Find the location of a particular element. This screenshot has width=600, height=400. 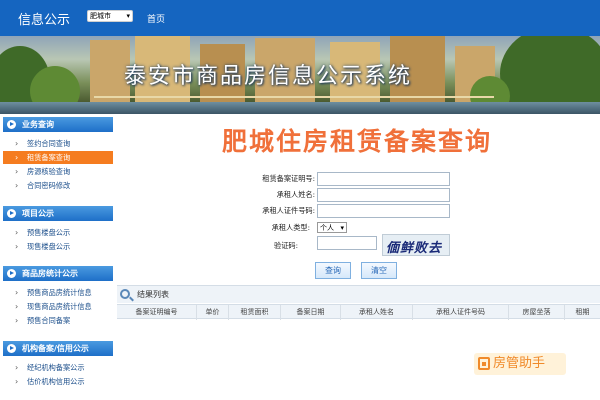

sidebar-item-presale-stats: › 预售商品房统计信息 is located at coordinates (58, 292).